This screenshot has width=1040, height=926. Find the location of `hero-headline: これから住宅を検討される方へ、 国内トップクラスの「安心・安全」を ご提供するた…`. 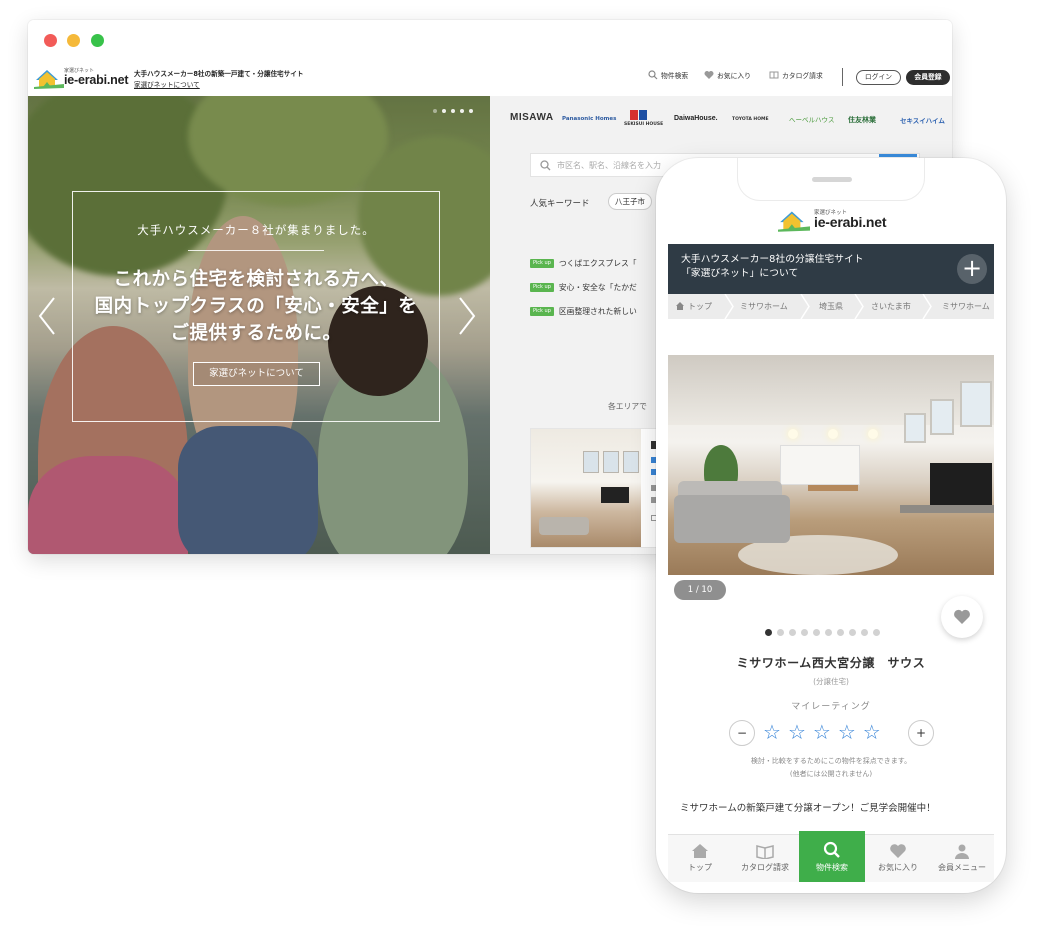

hero-headline: これから住宅を検討される方へ、 国内トップクラスの「安心・安全」を ご提供するた… is located at coordinates (256, 306).